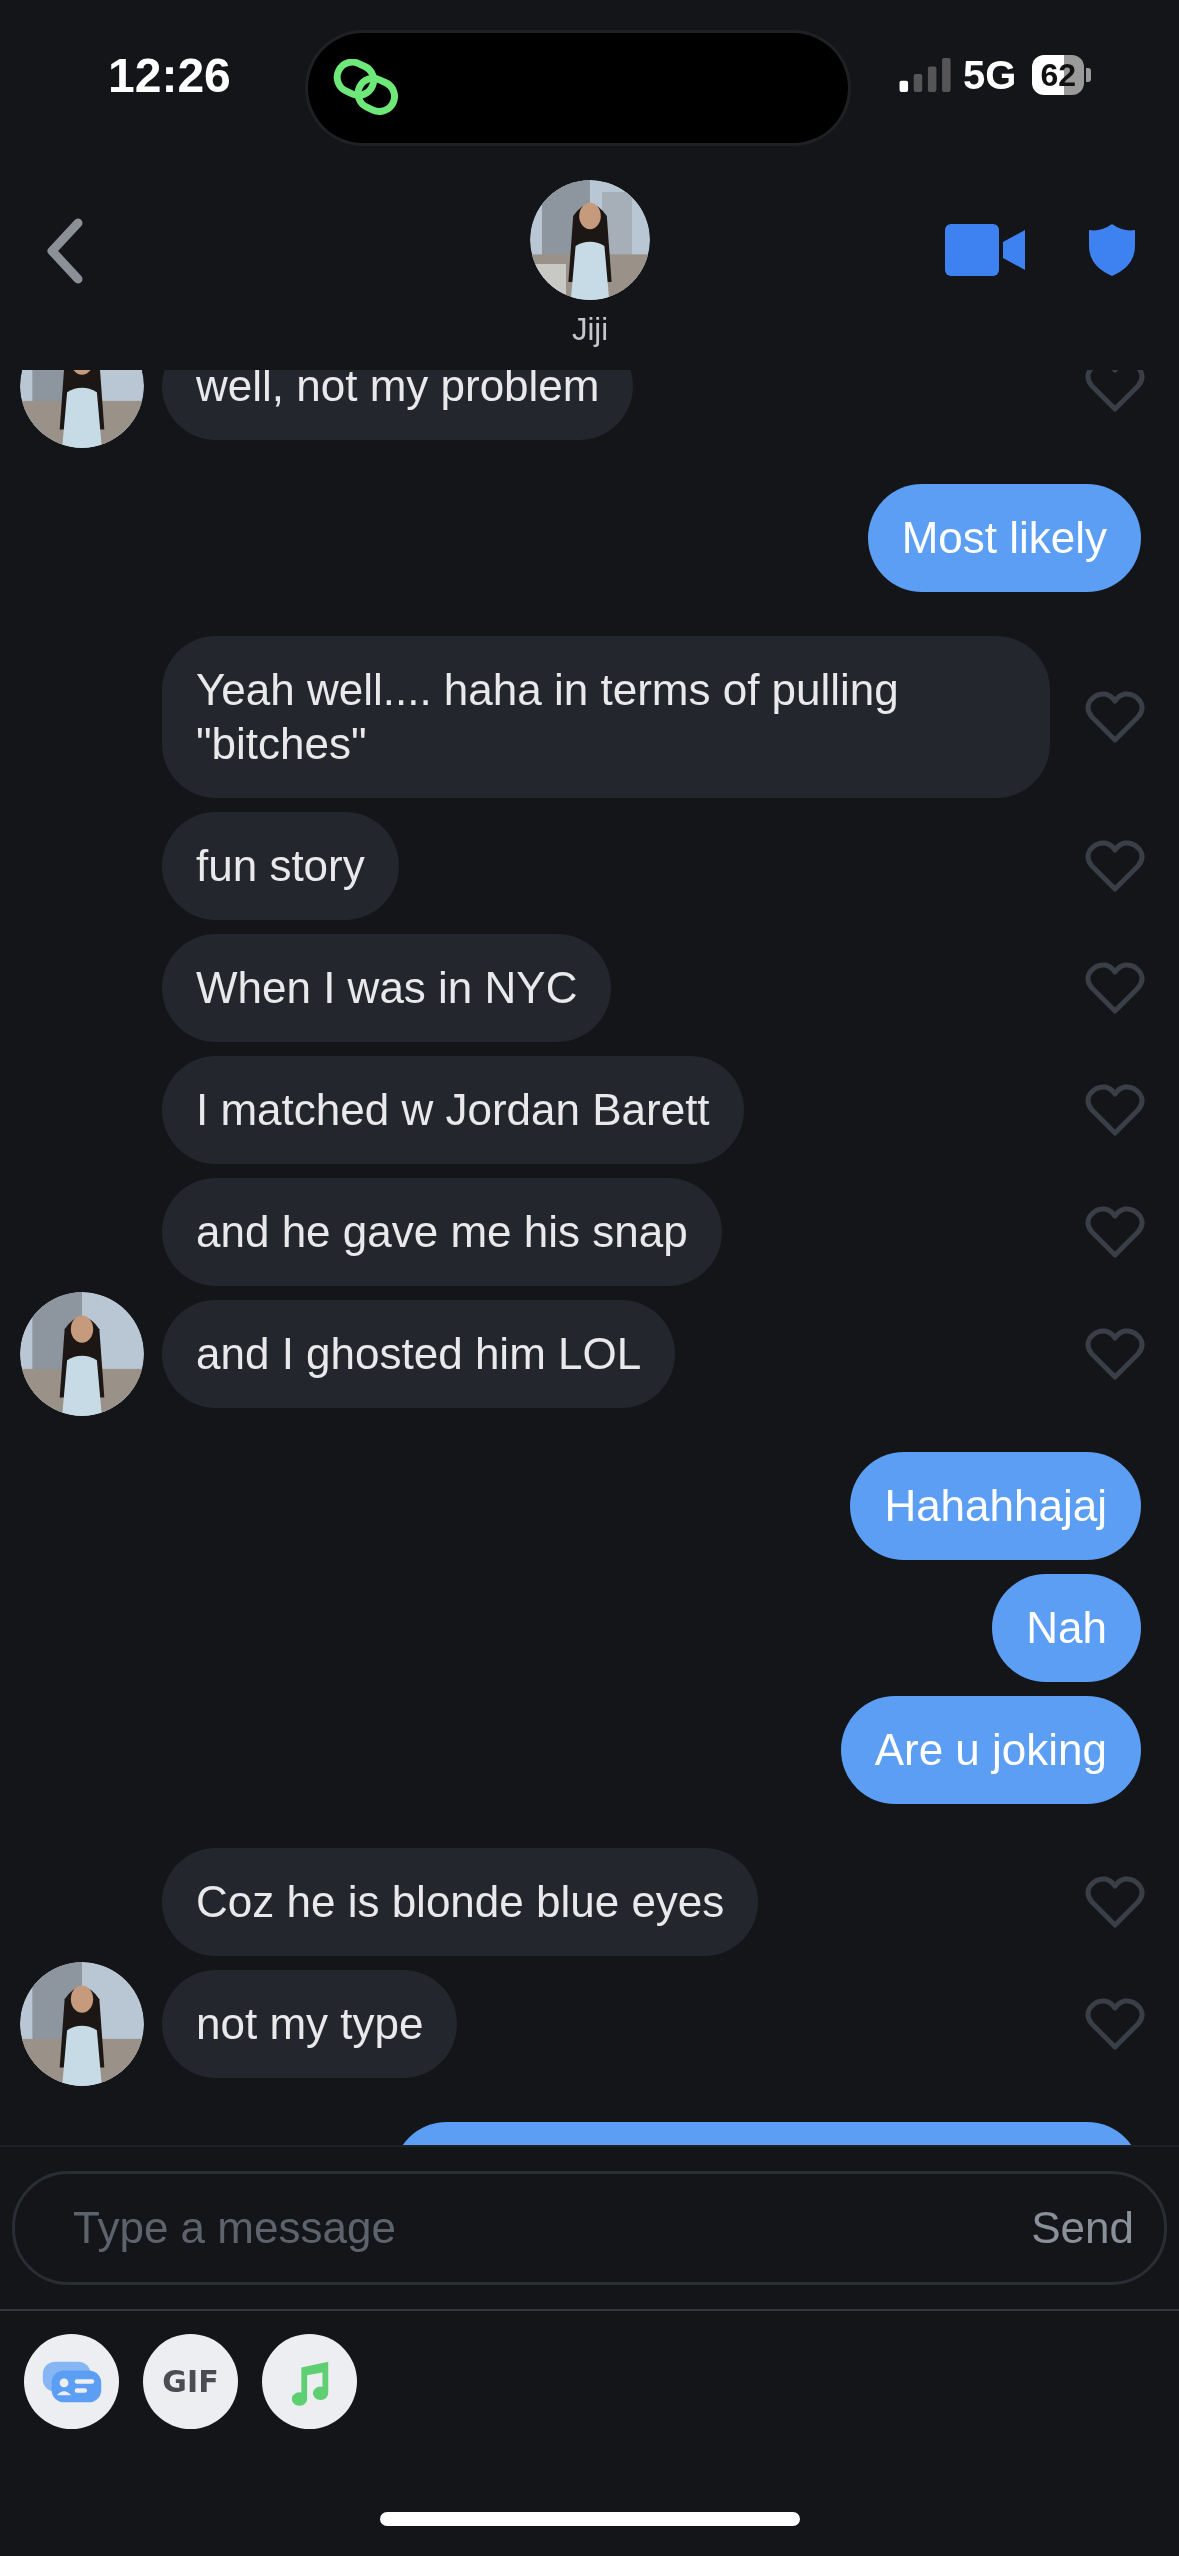 This screenshot has height=2556, width=1179. I want to click on gif-button: GIF, so click(190, 2381).